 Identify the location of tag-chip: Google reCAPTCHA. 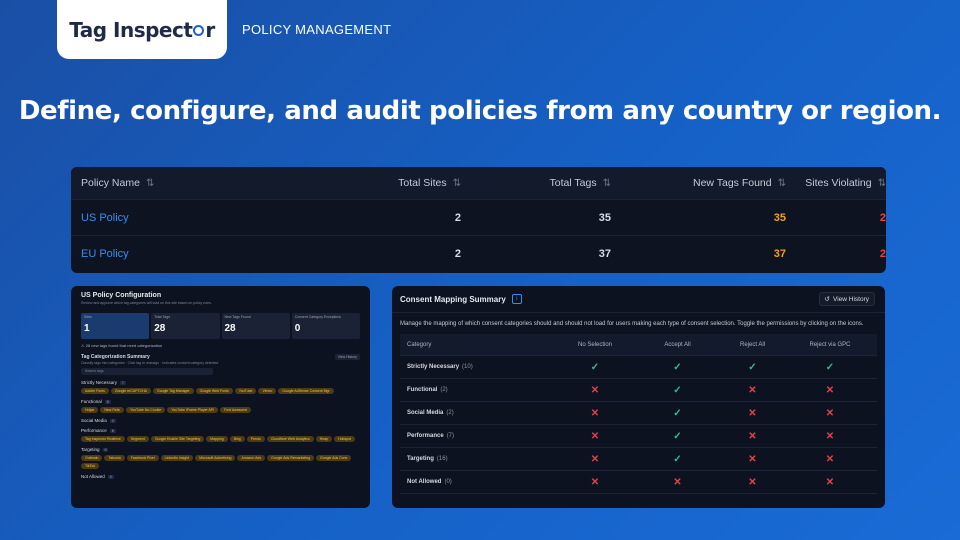
(130, 391).